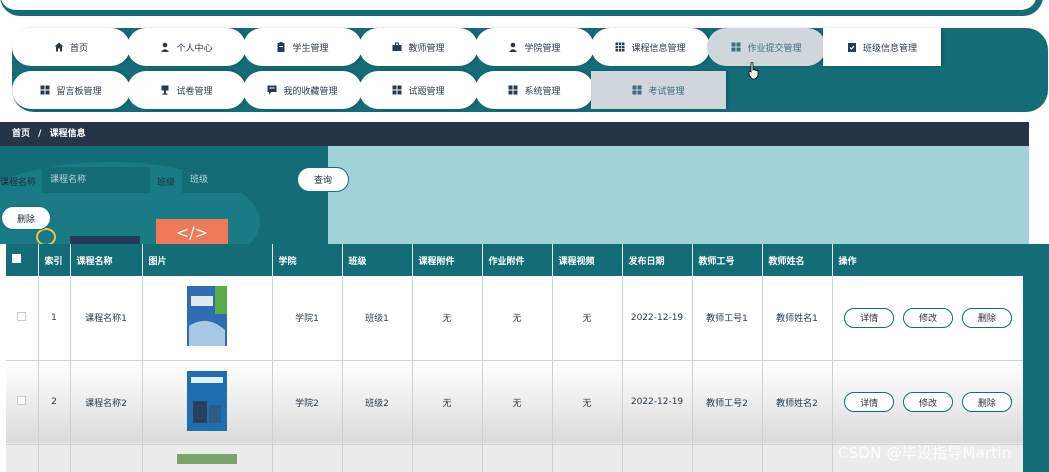 The height and width of the screenshot is (472, 1049). What do you see at coordinates (78, 48) in the screenshot?
I see `nav-item-label: 首页` at bounding box center [78, 48].